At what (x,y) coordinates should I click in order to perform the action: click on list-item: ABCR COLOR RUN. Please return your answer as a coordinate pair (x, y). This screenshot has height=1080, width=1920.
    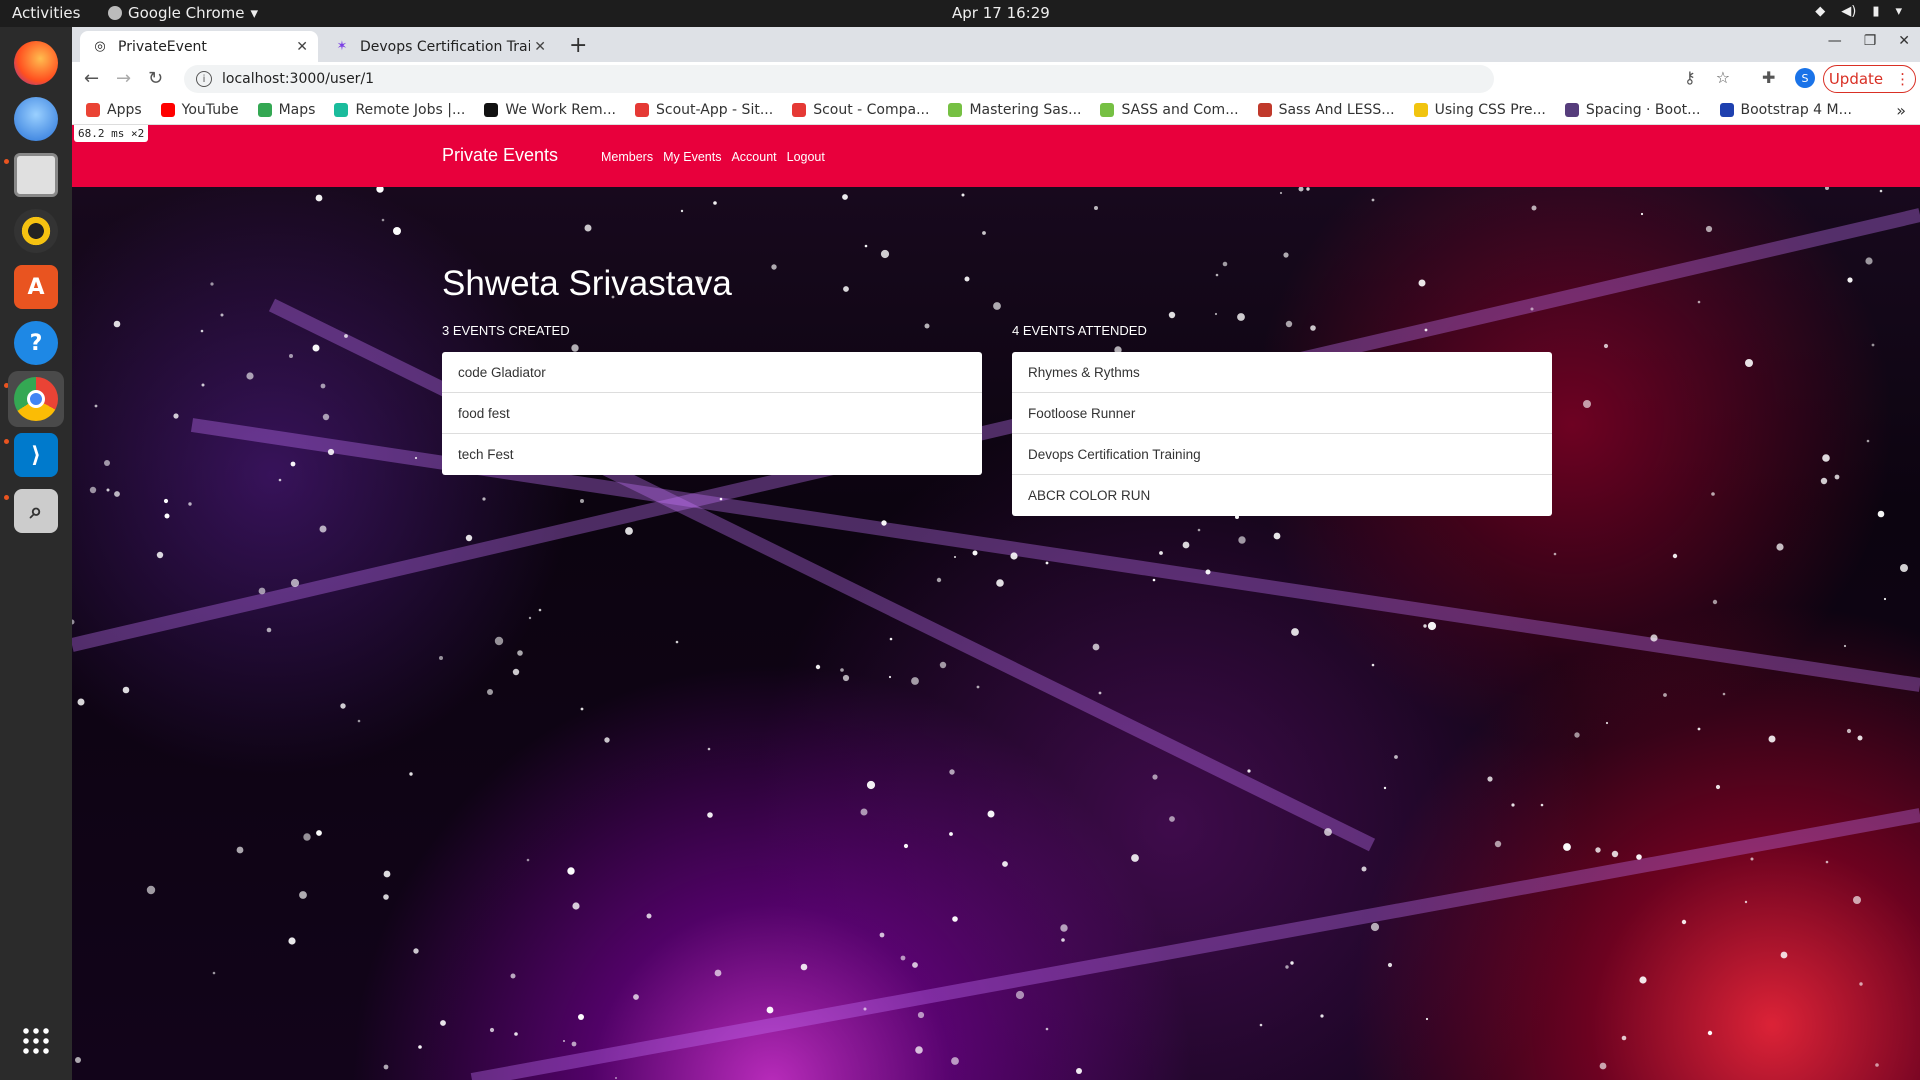
    Looking at the image, I should click on (1282, 495).